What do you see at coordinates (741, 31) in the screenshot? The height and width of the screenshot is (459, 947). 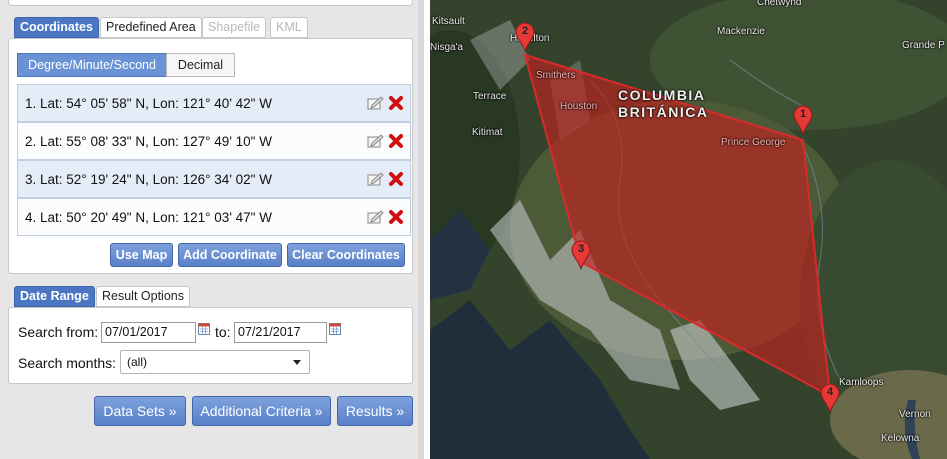 I see `map-place-label: Mackenzie` at bounding box center [741, 31].